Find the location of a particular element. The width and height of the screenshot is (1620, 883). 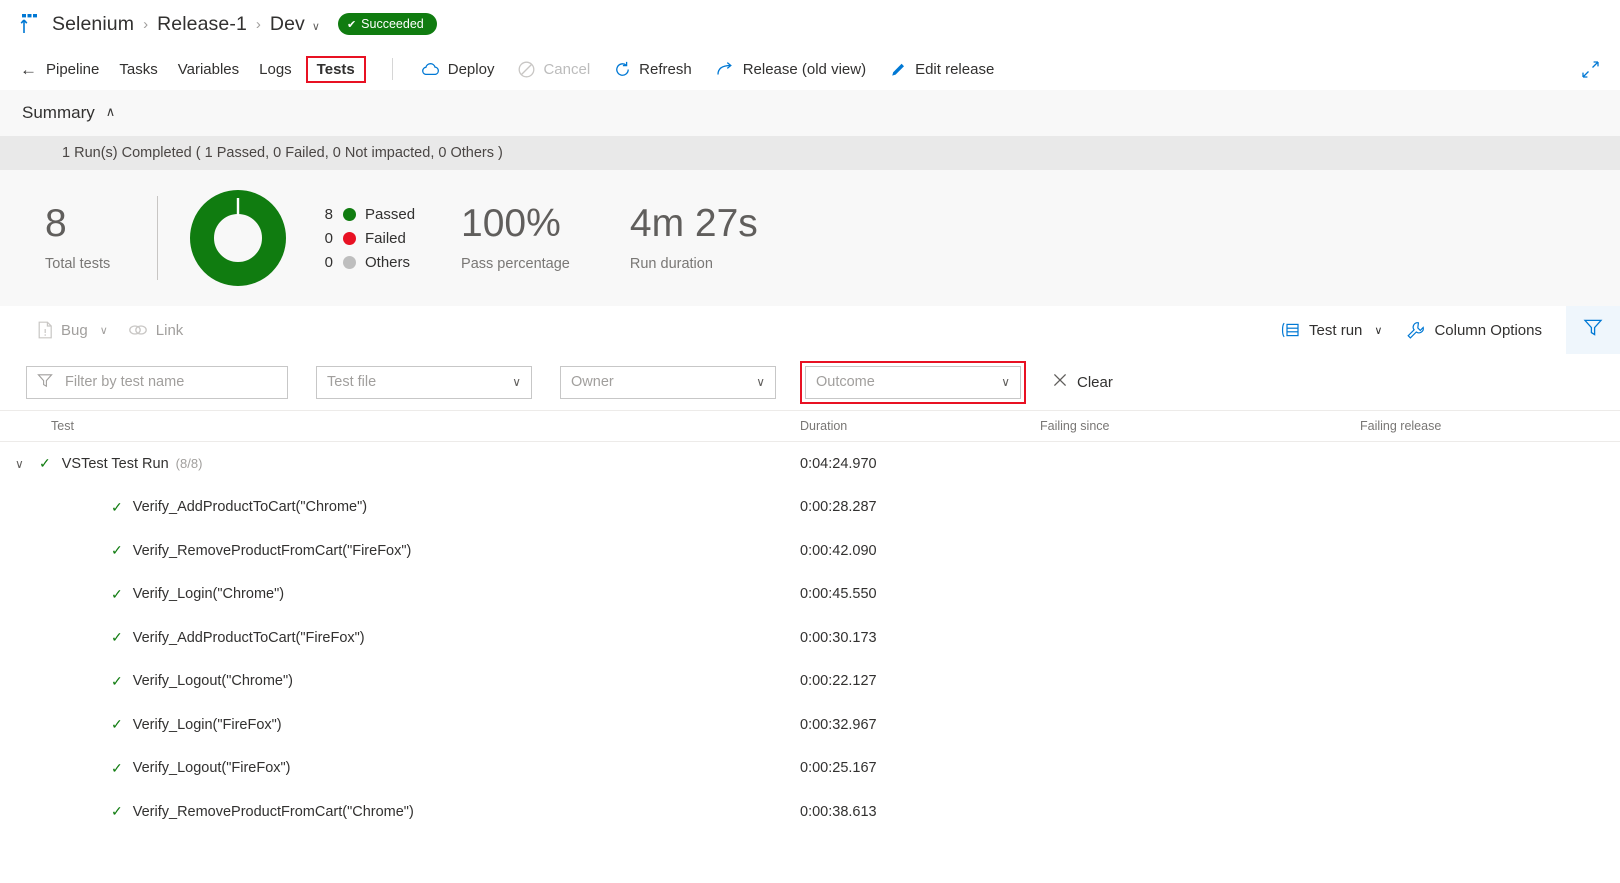

test-name-cell: ✓ Verify_Login("FireFox") is located at coordinates (400, 724).